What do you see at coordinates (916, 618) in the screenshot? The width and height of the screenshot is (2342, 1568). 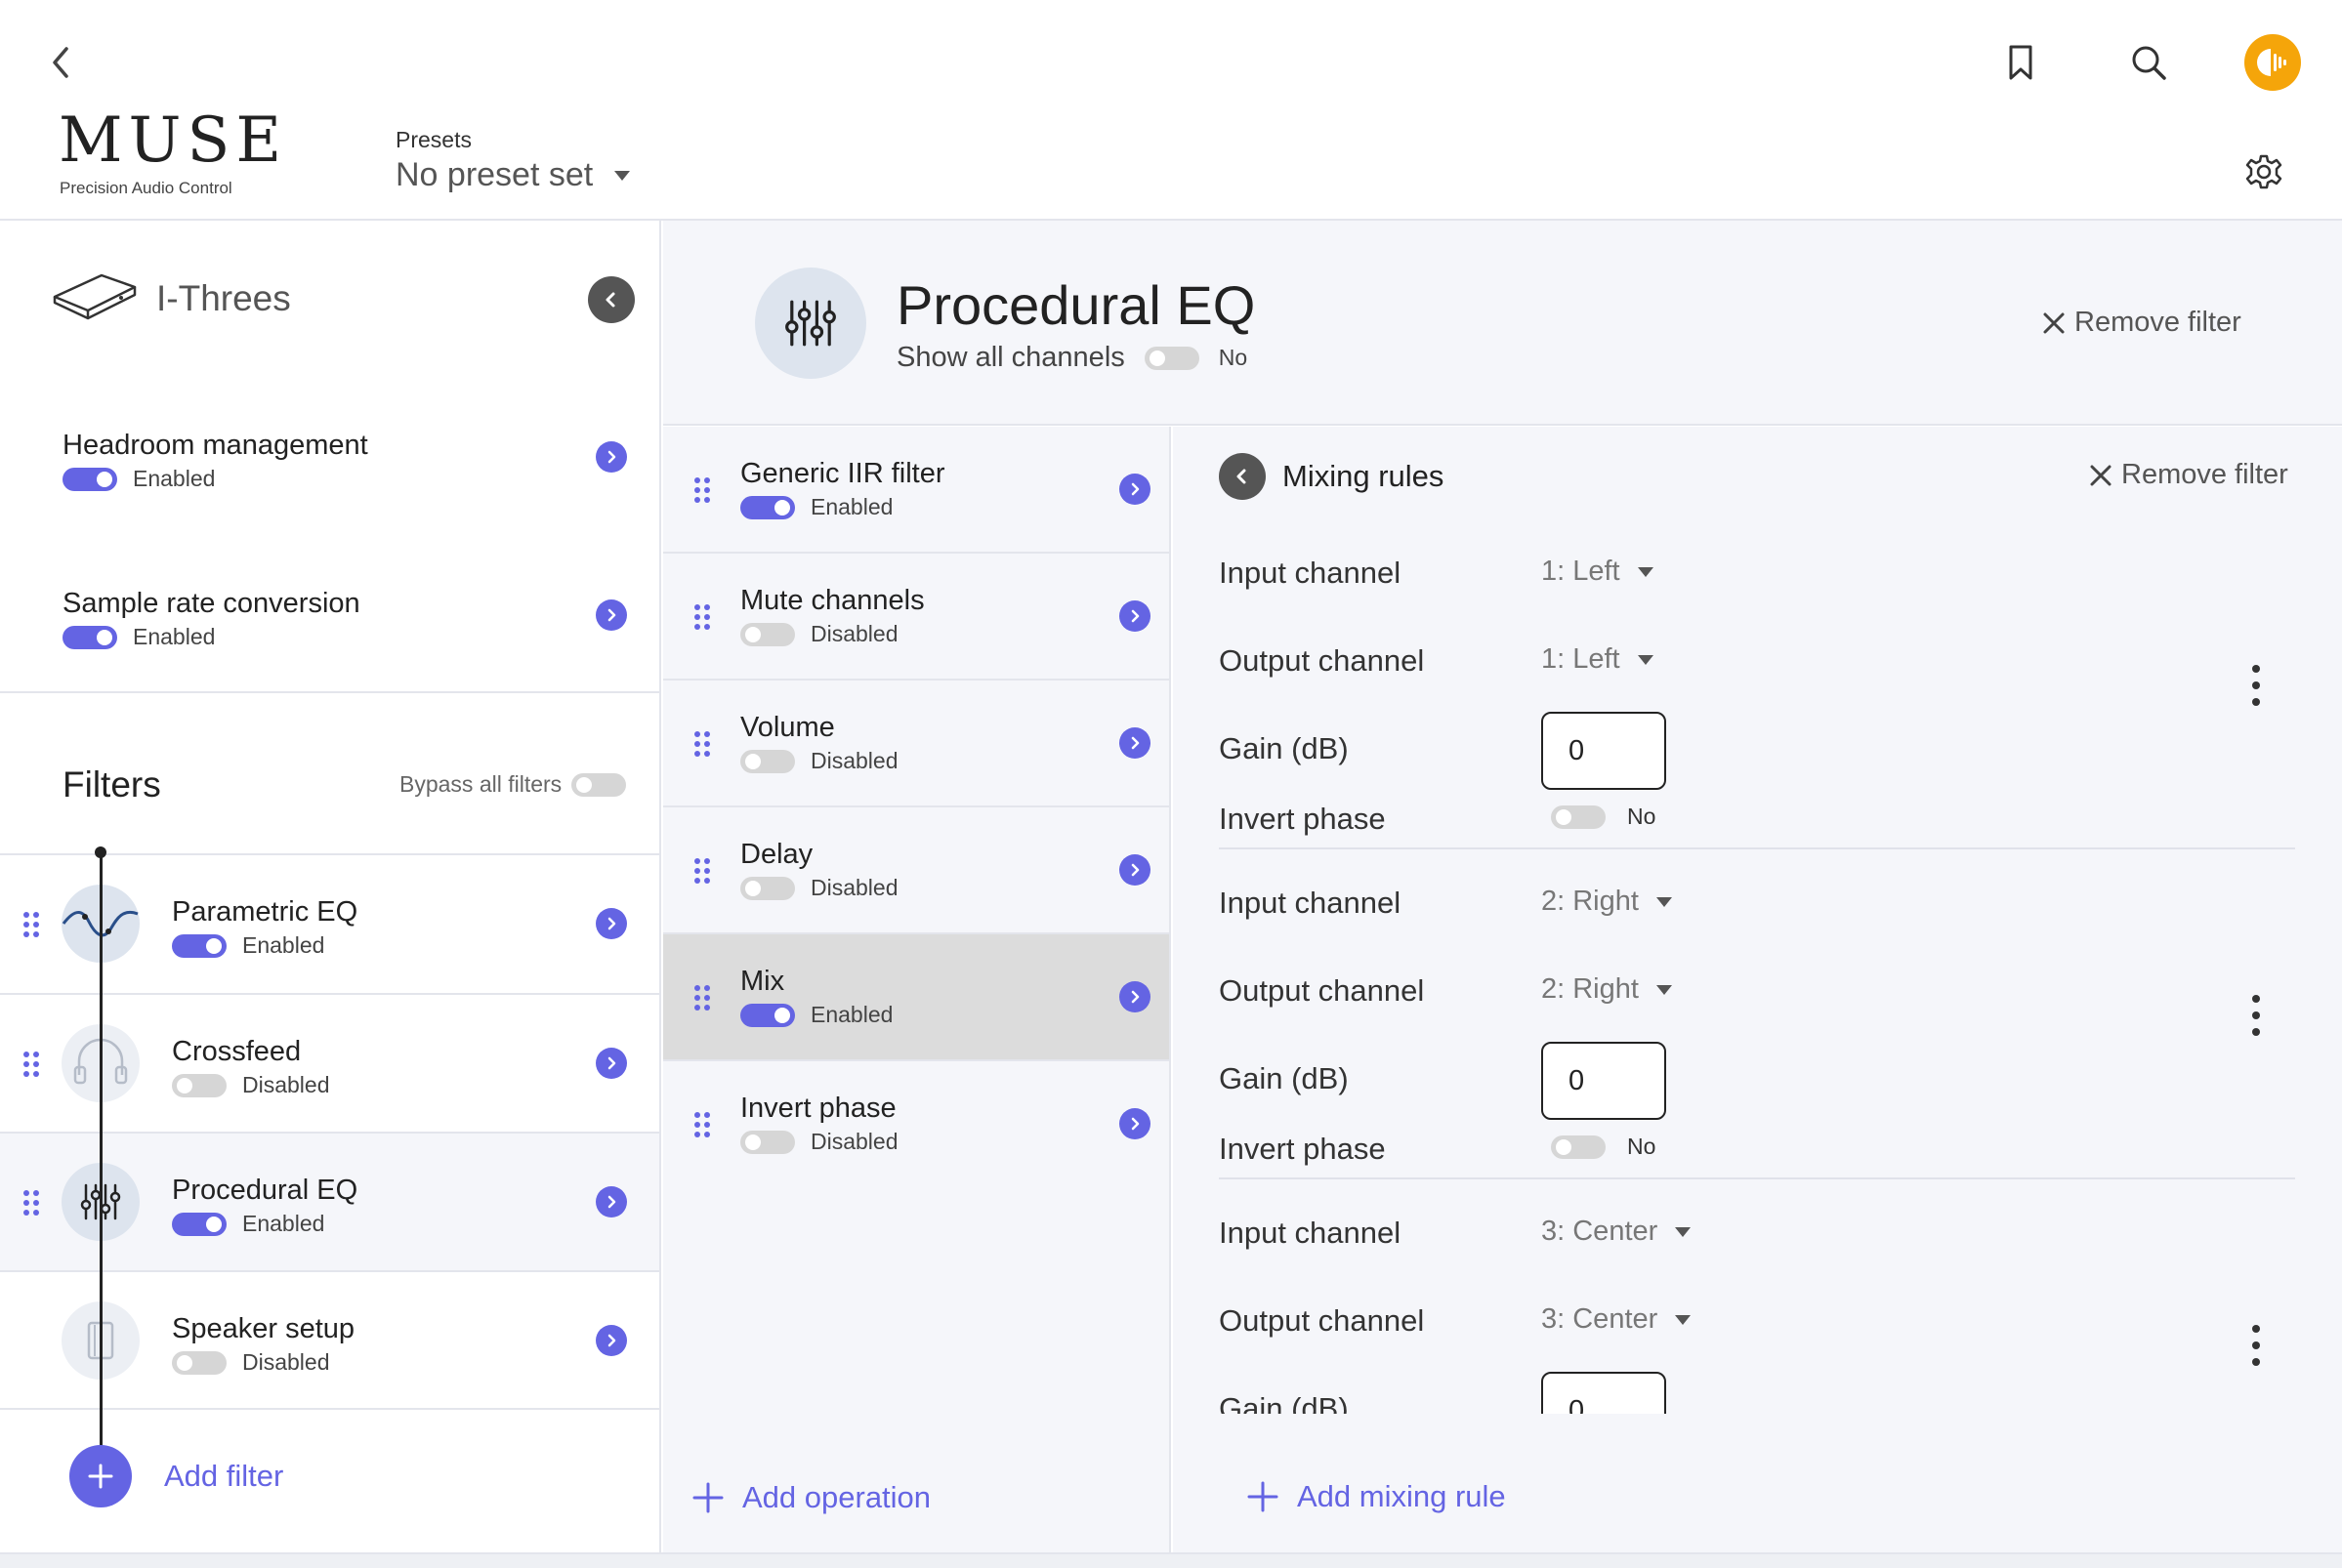 I see `operation-row-mute-channels: Mute channels Disabled` at bounding box center [916, 618].